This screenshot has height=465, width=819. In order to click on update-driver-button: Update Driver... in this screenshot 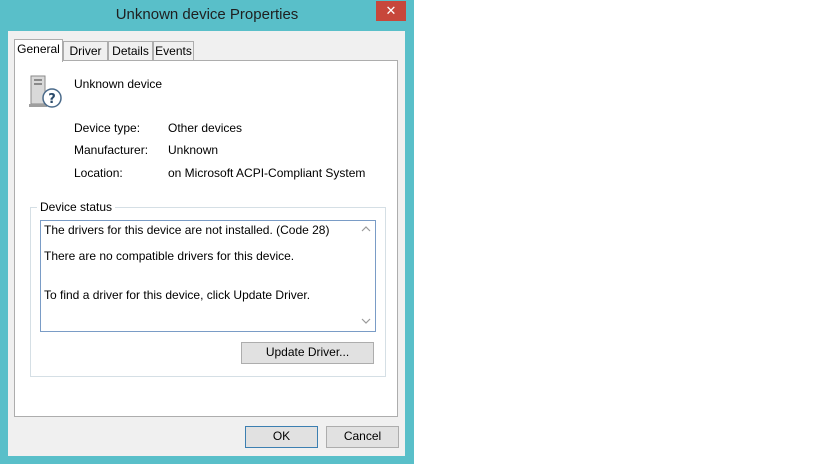, I will do `click(307, 353)`.